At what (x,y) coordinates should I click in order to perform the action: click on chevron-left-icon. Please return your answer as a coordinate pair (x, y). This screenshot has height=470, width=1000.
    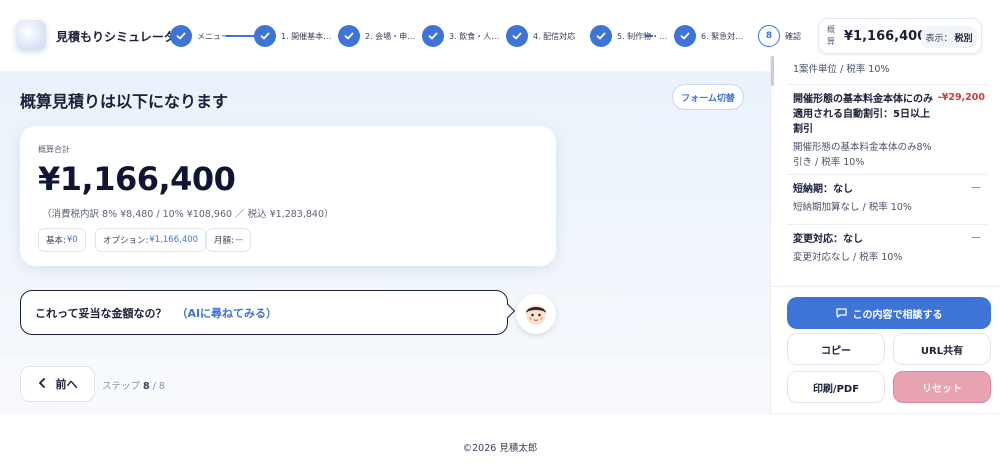
    Looking at the image, I should click on (42, 384).